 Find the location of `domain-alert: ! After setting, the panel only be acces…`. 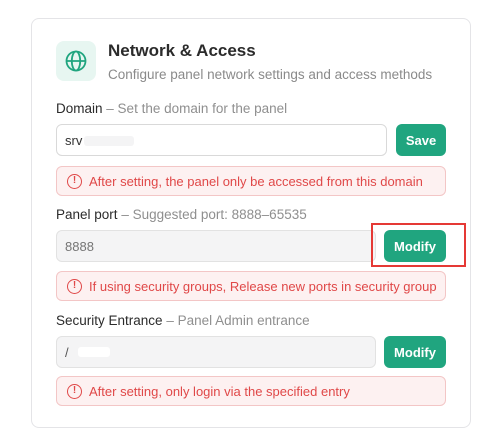

domain-alert: ! After setting, the panel only be acces… is located at coordinates (251, 181).